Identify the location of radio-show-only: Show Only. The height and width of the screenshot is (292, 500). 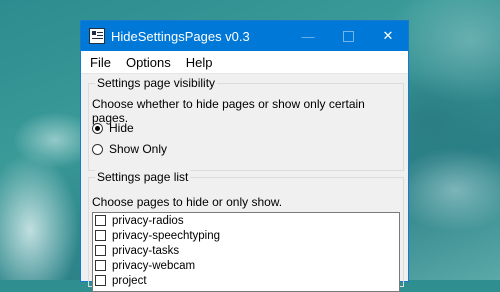
(129, 149).